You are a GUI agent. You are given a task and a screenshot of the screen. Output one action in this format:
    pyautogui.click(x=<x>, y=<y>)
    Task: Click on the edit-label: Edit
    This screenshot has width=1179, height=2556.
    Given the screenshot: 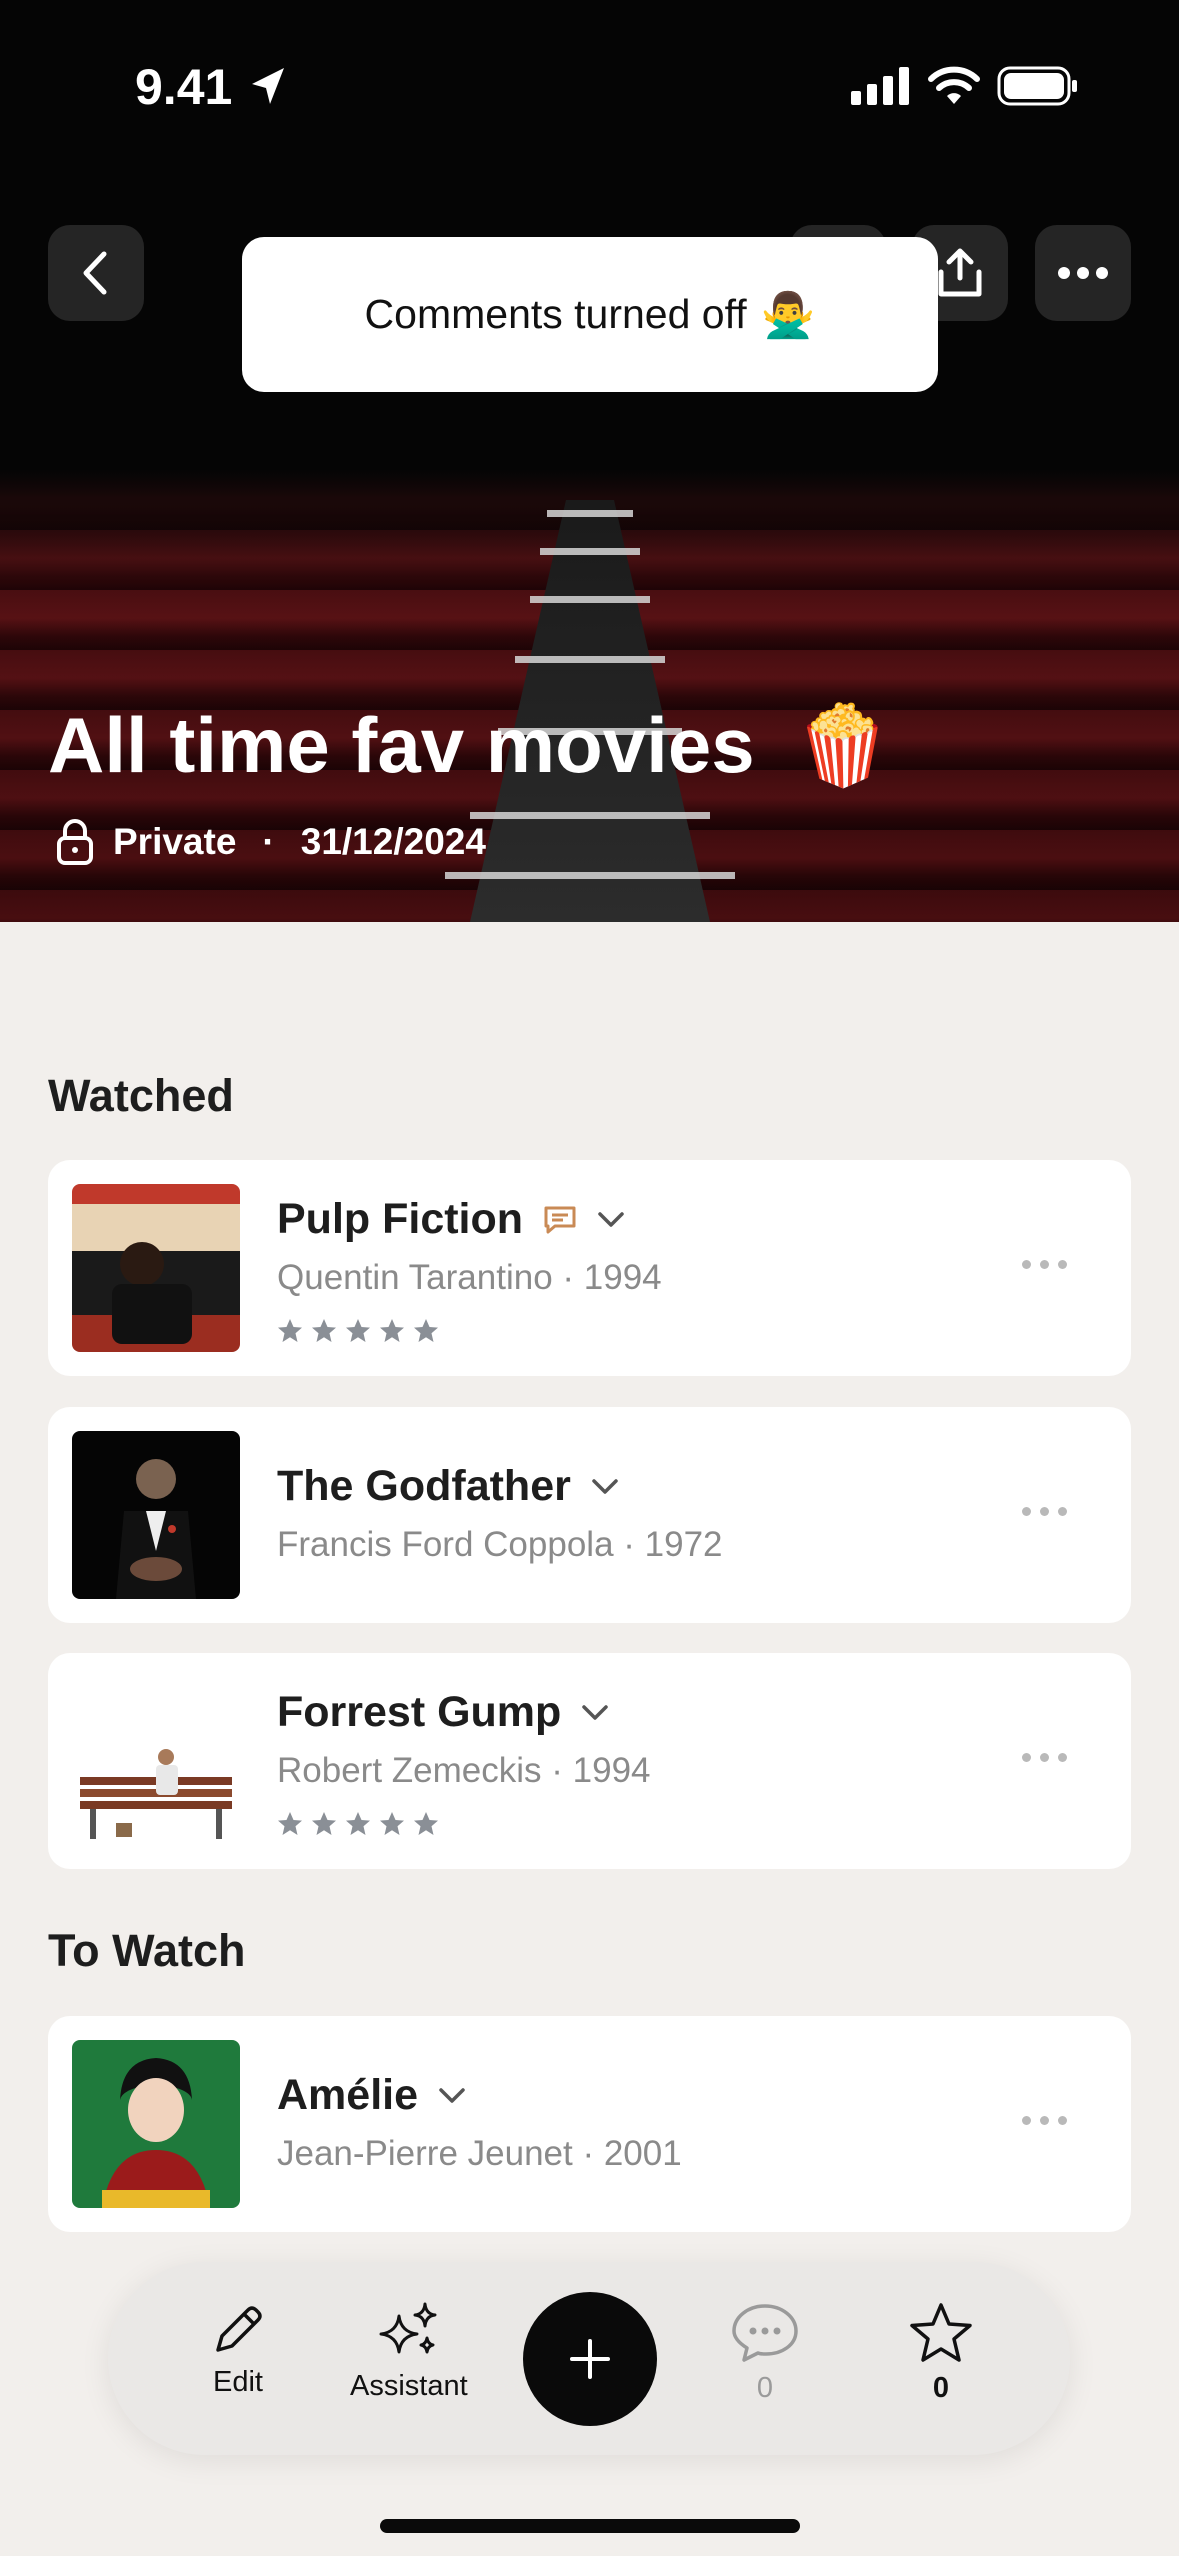 What is the action you would take?
    pyautogui.click(x=238, y=2382)
    